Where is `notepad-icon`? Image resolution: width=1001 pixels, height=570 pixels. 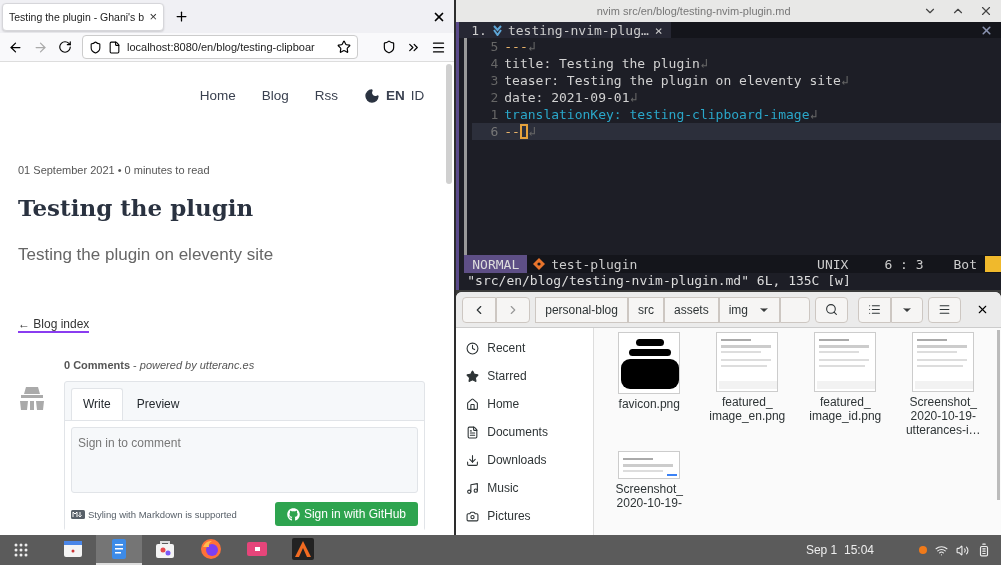
notepad-icon is located at coordinates (119, 549).